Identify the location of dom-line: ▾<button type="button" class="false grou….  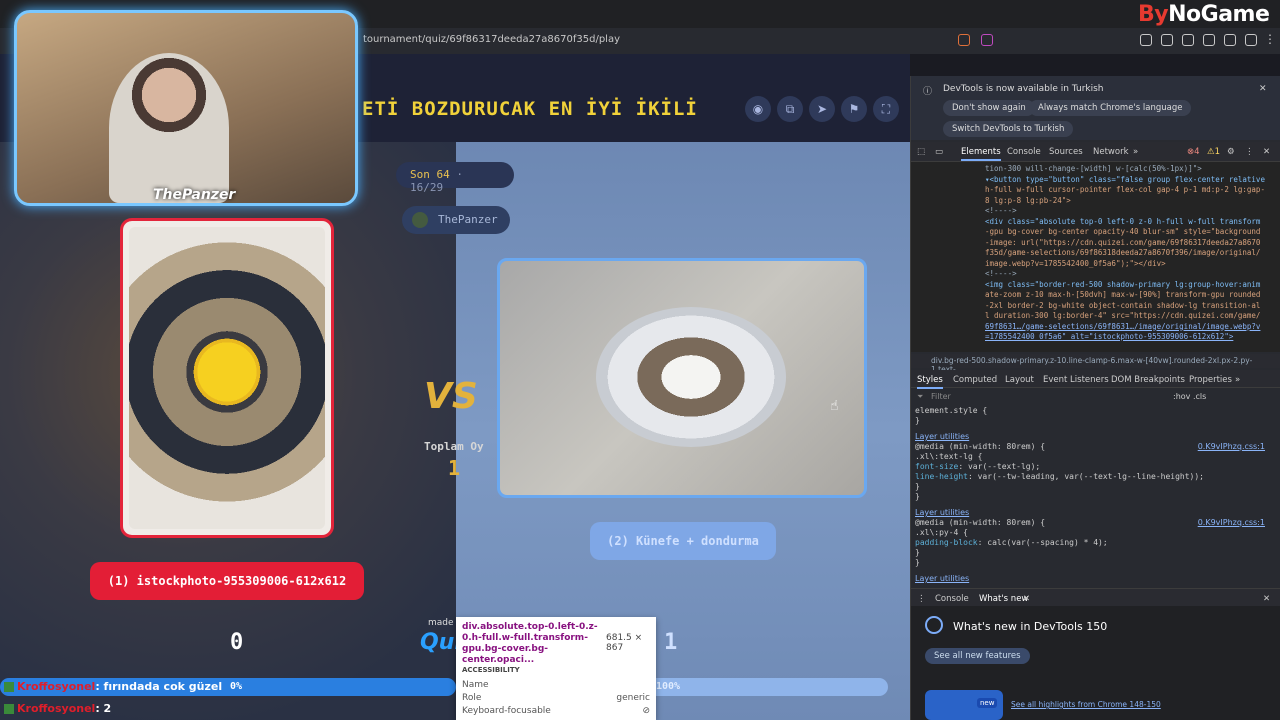
(1130, 180).